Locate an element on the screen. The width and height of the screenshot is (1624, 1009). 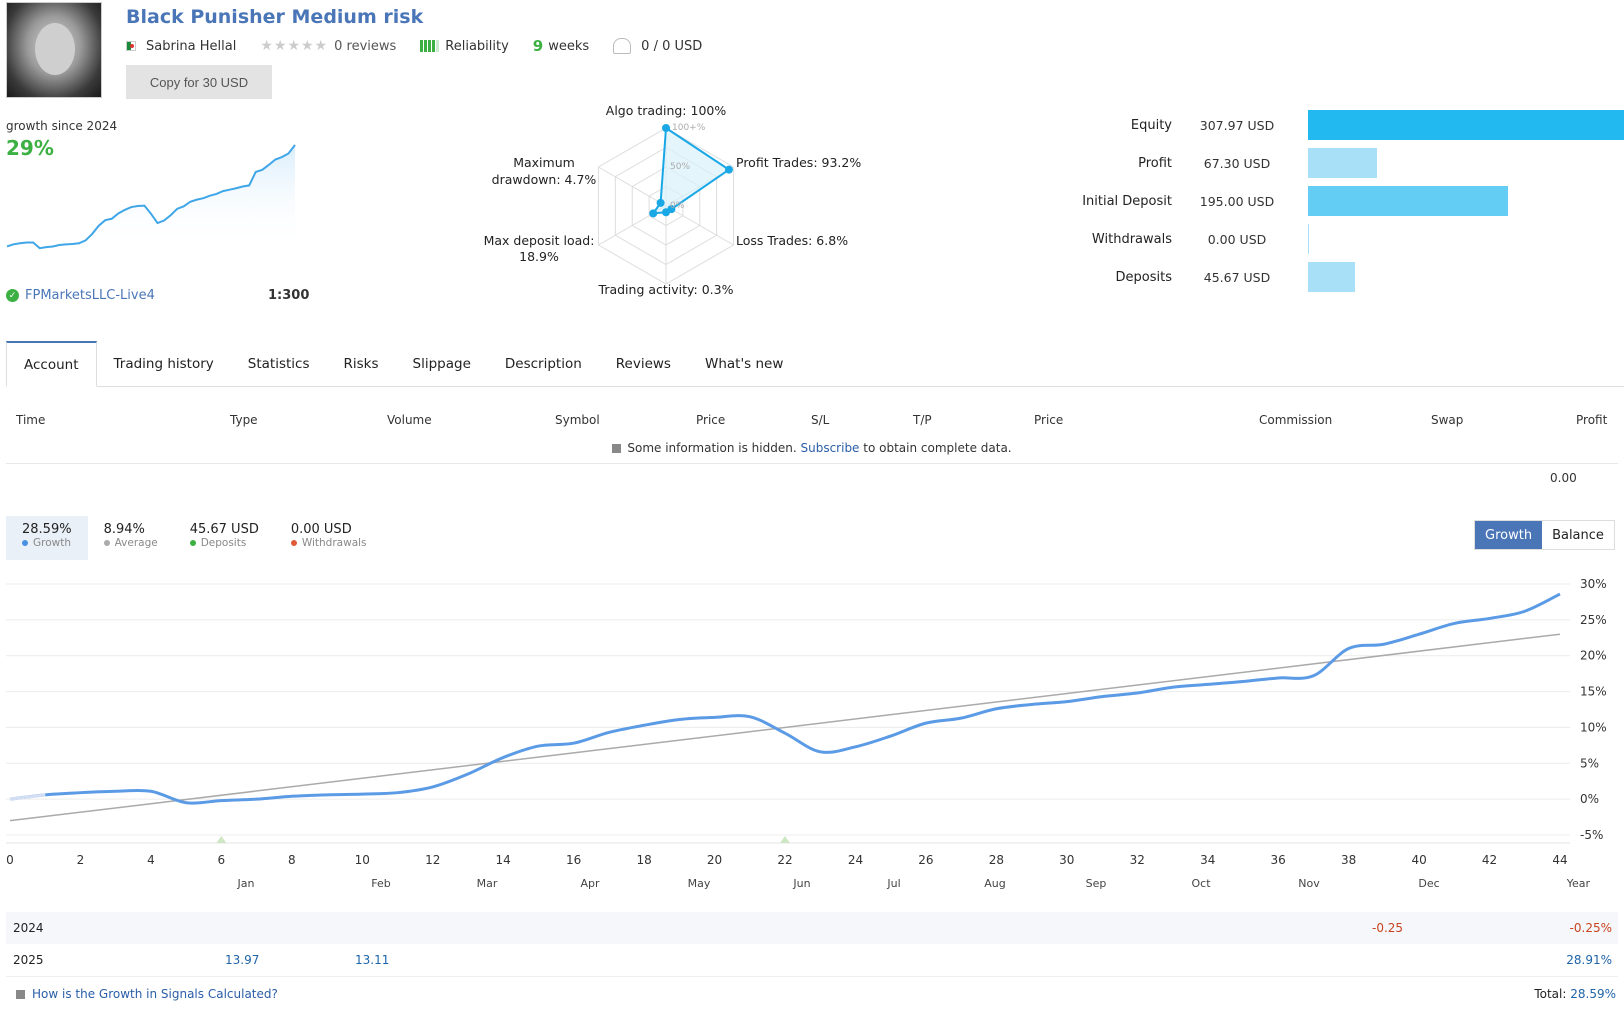
growth-help-link: How is the Growth in Signals Calculated? is located at coordinates (147, 994).